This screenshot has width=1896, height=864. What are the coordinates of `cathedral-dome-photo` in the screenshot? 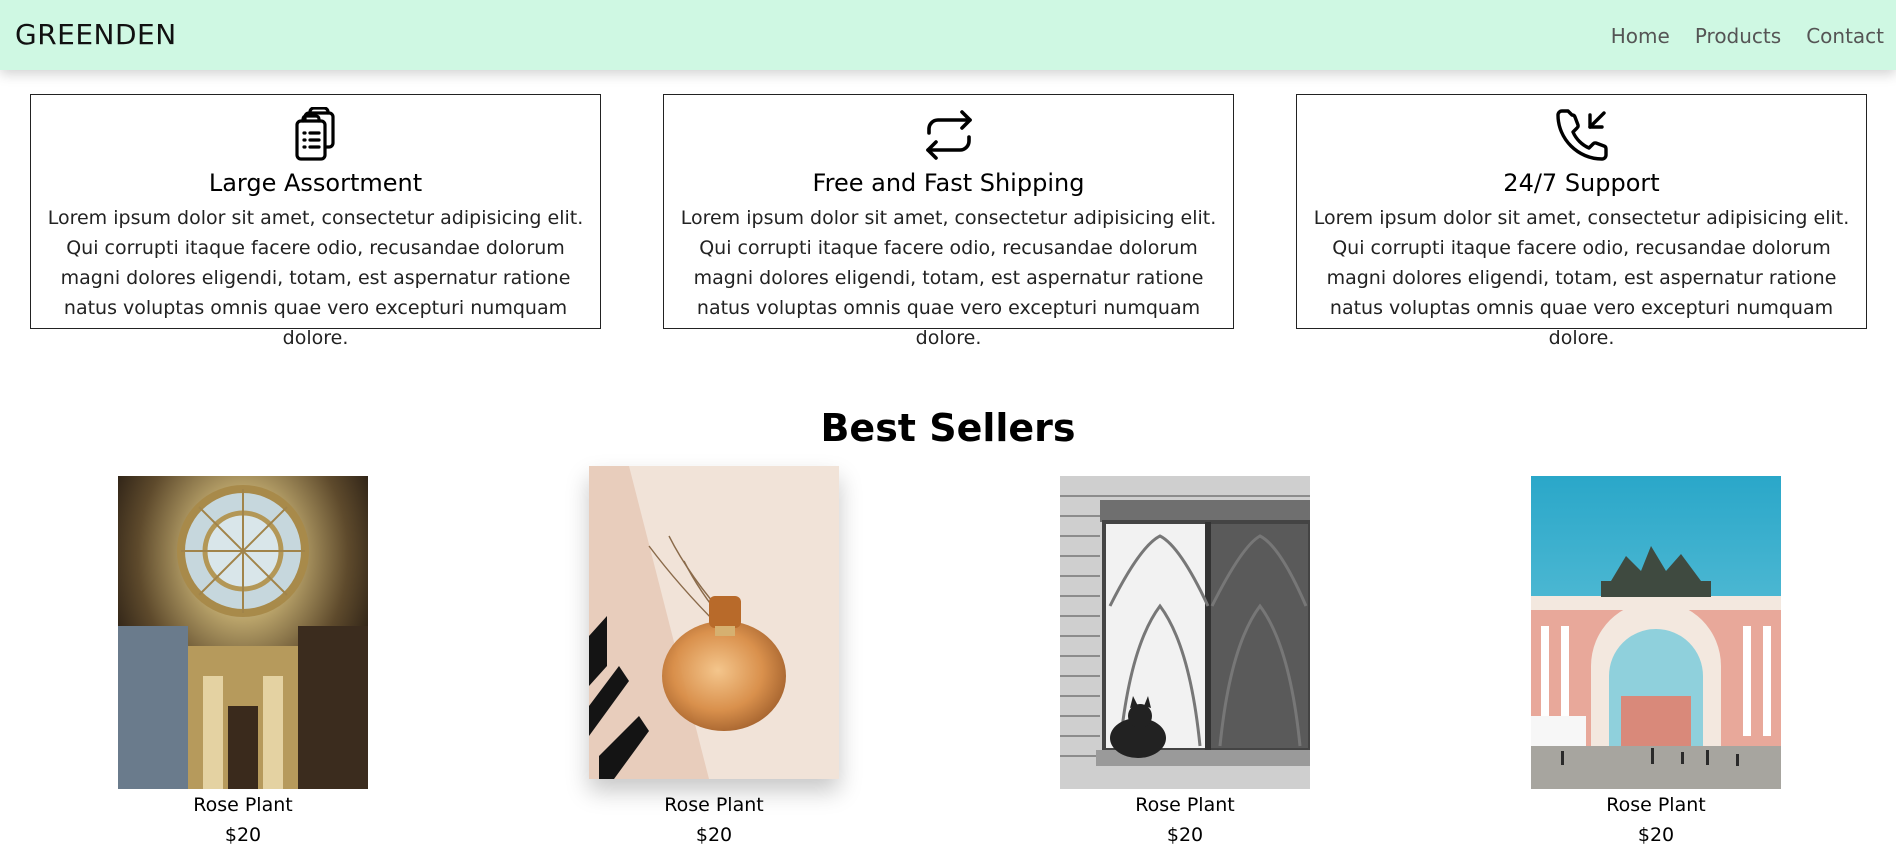 It's located at (243, 632).